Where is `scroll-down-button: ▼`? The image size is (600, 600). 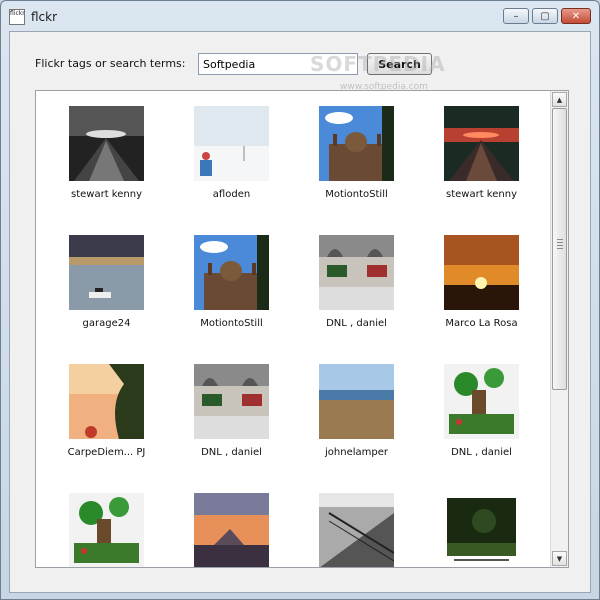 scroll-down-button: ▼ is located at coordinates (559, 558).